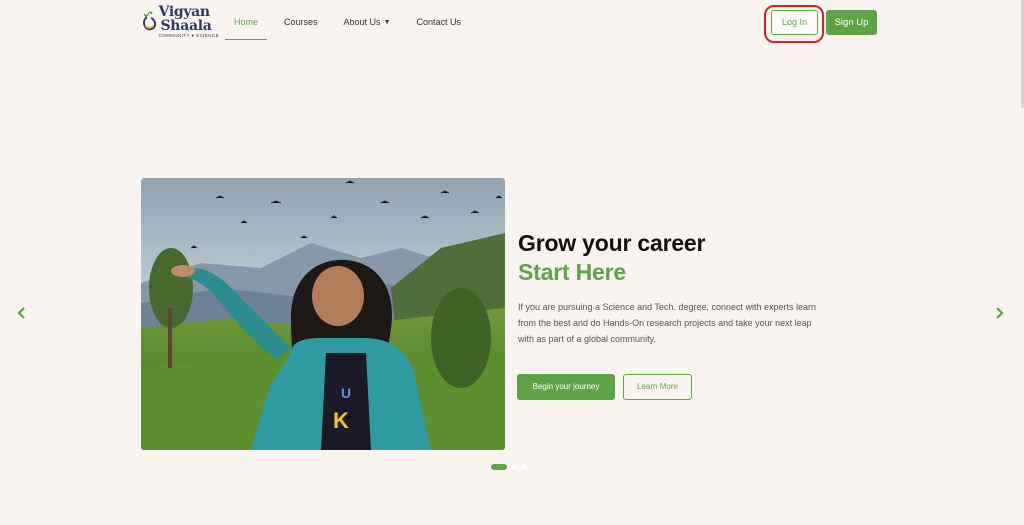  I want to click on logo-word-shaala: Shaala, so click(186, 26).